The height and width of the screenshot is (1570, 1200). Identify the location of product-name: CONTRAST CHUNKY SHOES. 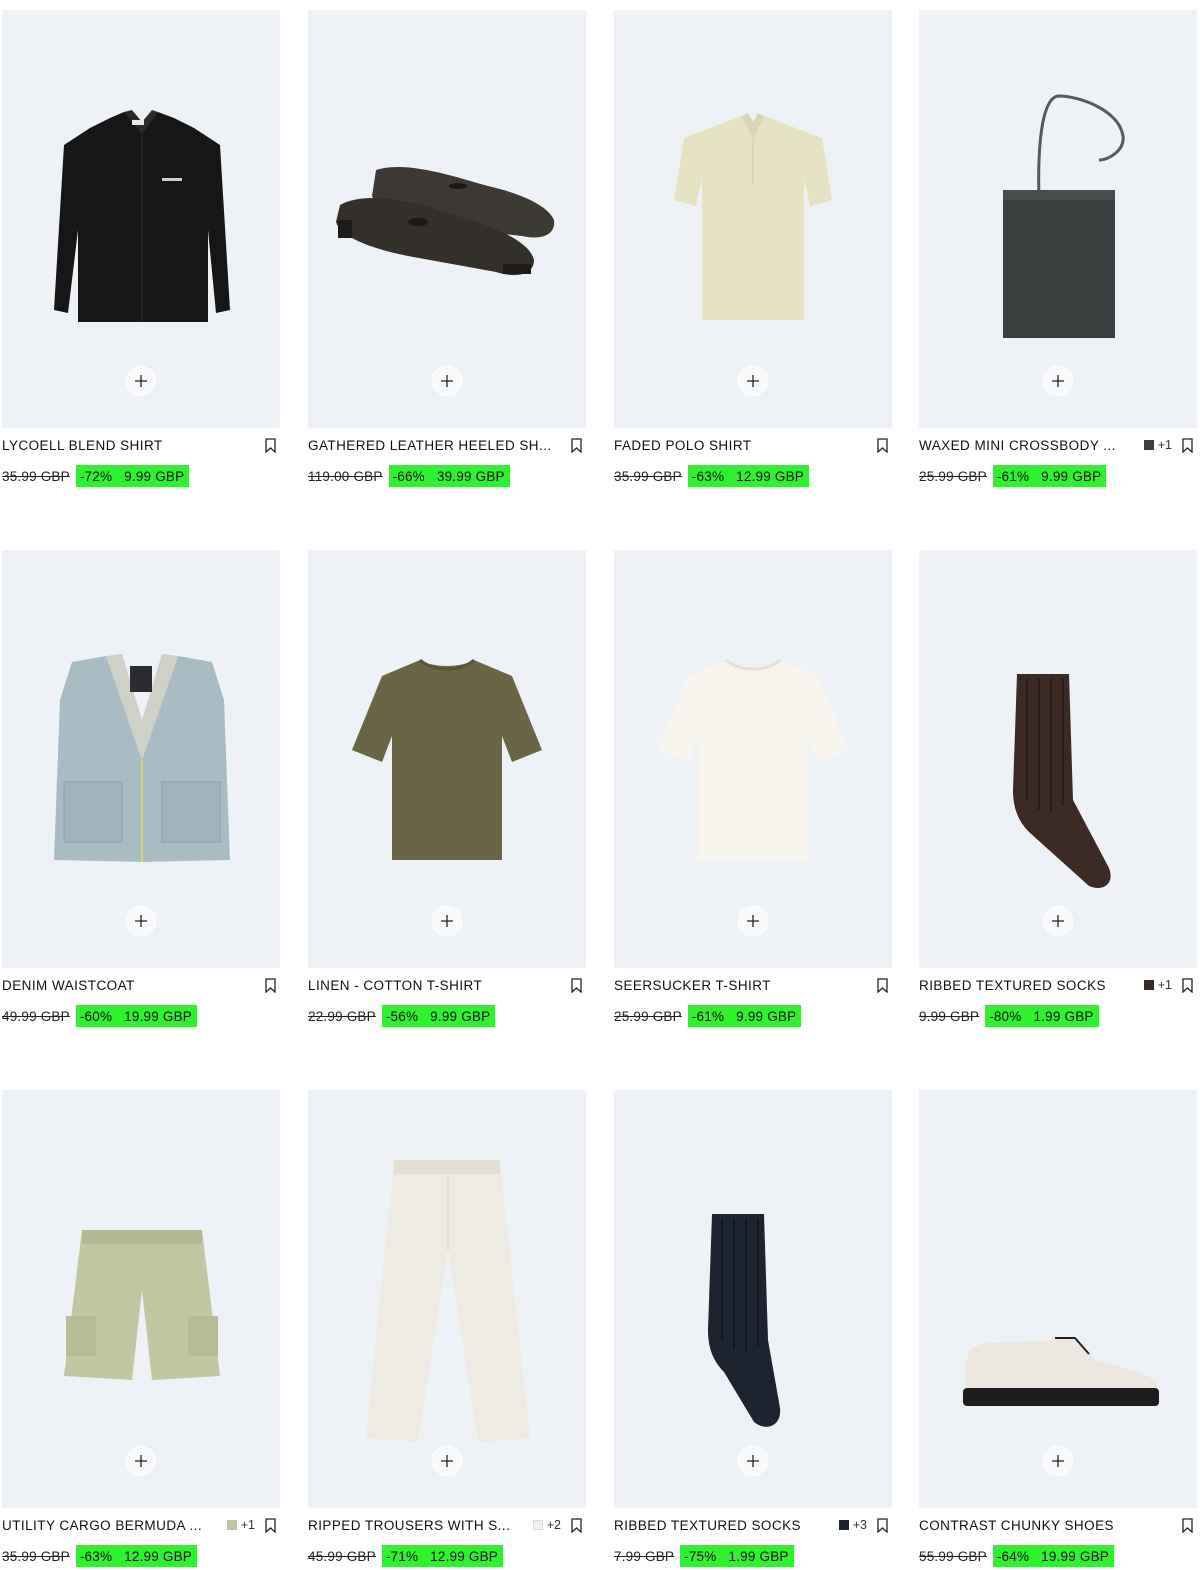
(1045, 1525).